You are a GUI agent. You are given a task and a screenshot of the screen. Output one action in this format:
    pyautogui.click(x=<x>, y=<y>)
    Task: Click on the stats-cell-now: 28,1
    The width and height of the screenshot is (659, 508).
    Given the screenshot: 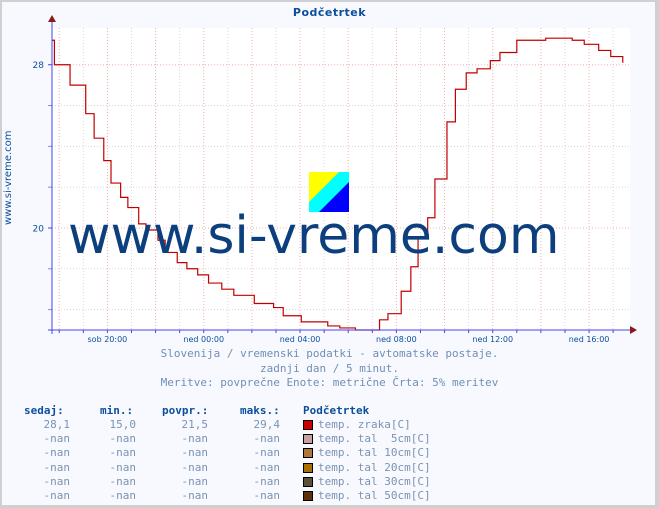 What is the action you would take?
    pyautogui.click(x=57, y=424)
    